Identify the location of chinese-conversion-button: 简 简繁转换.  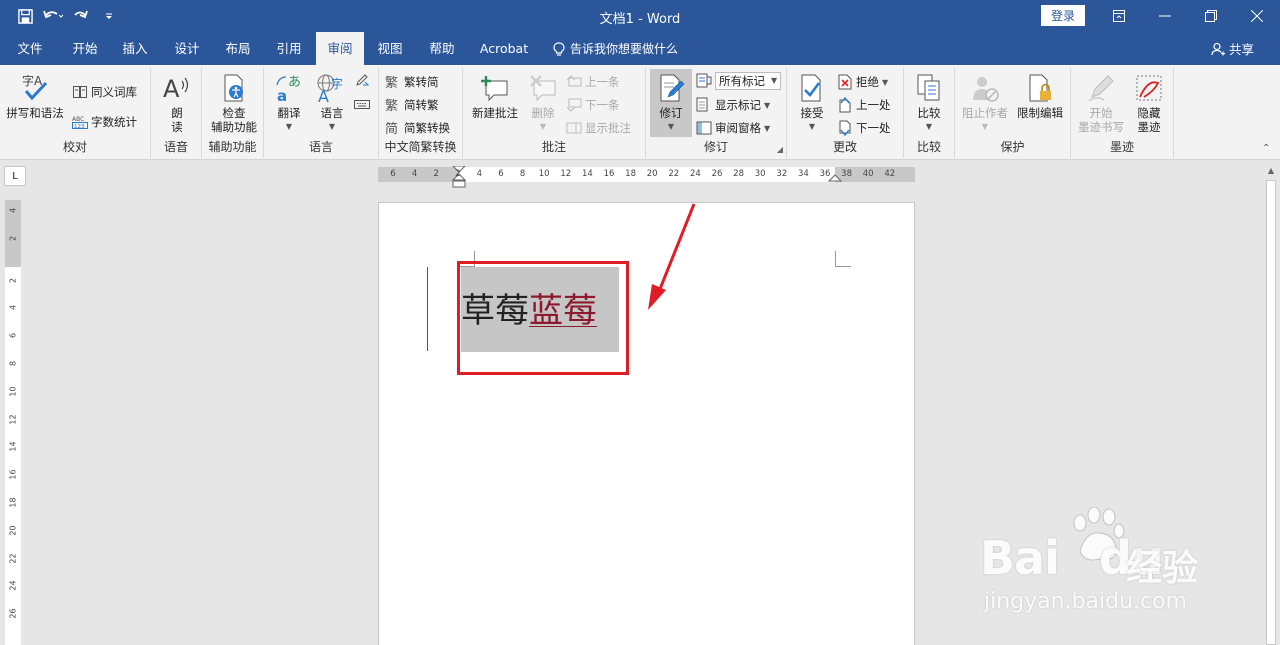
(417, 128).